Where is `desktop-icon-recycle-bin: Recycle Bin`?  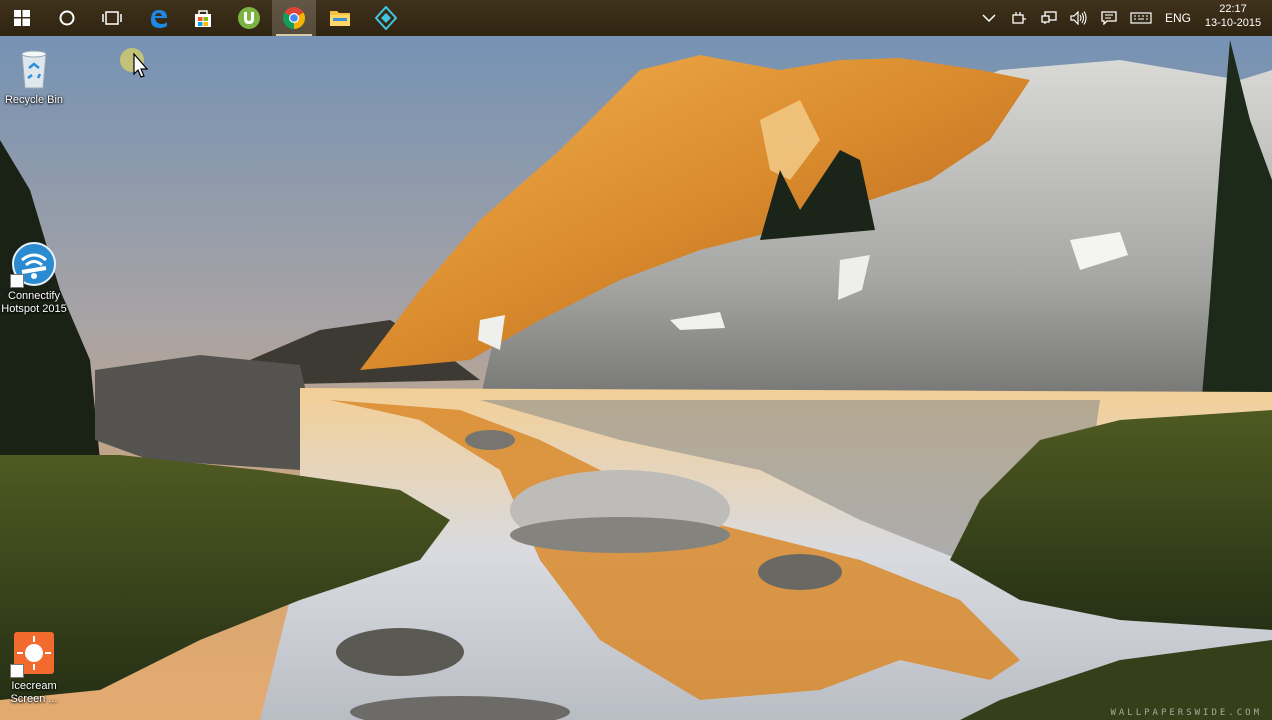 desktop-icon-recycle-bin: Recycle Bin is located at coordinates (35, 75).